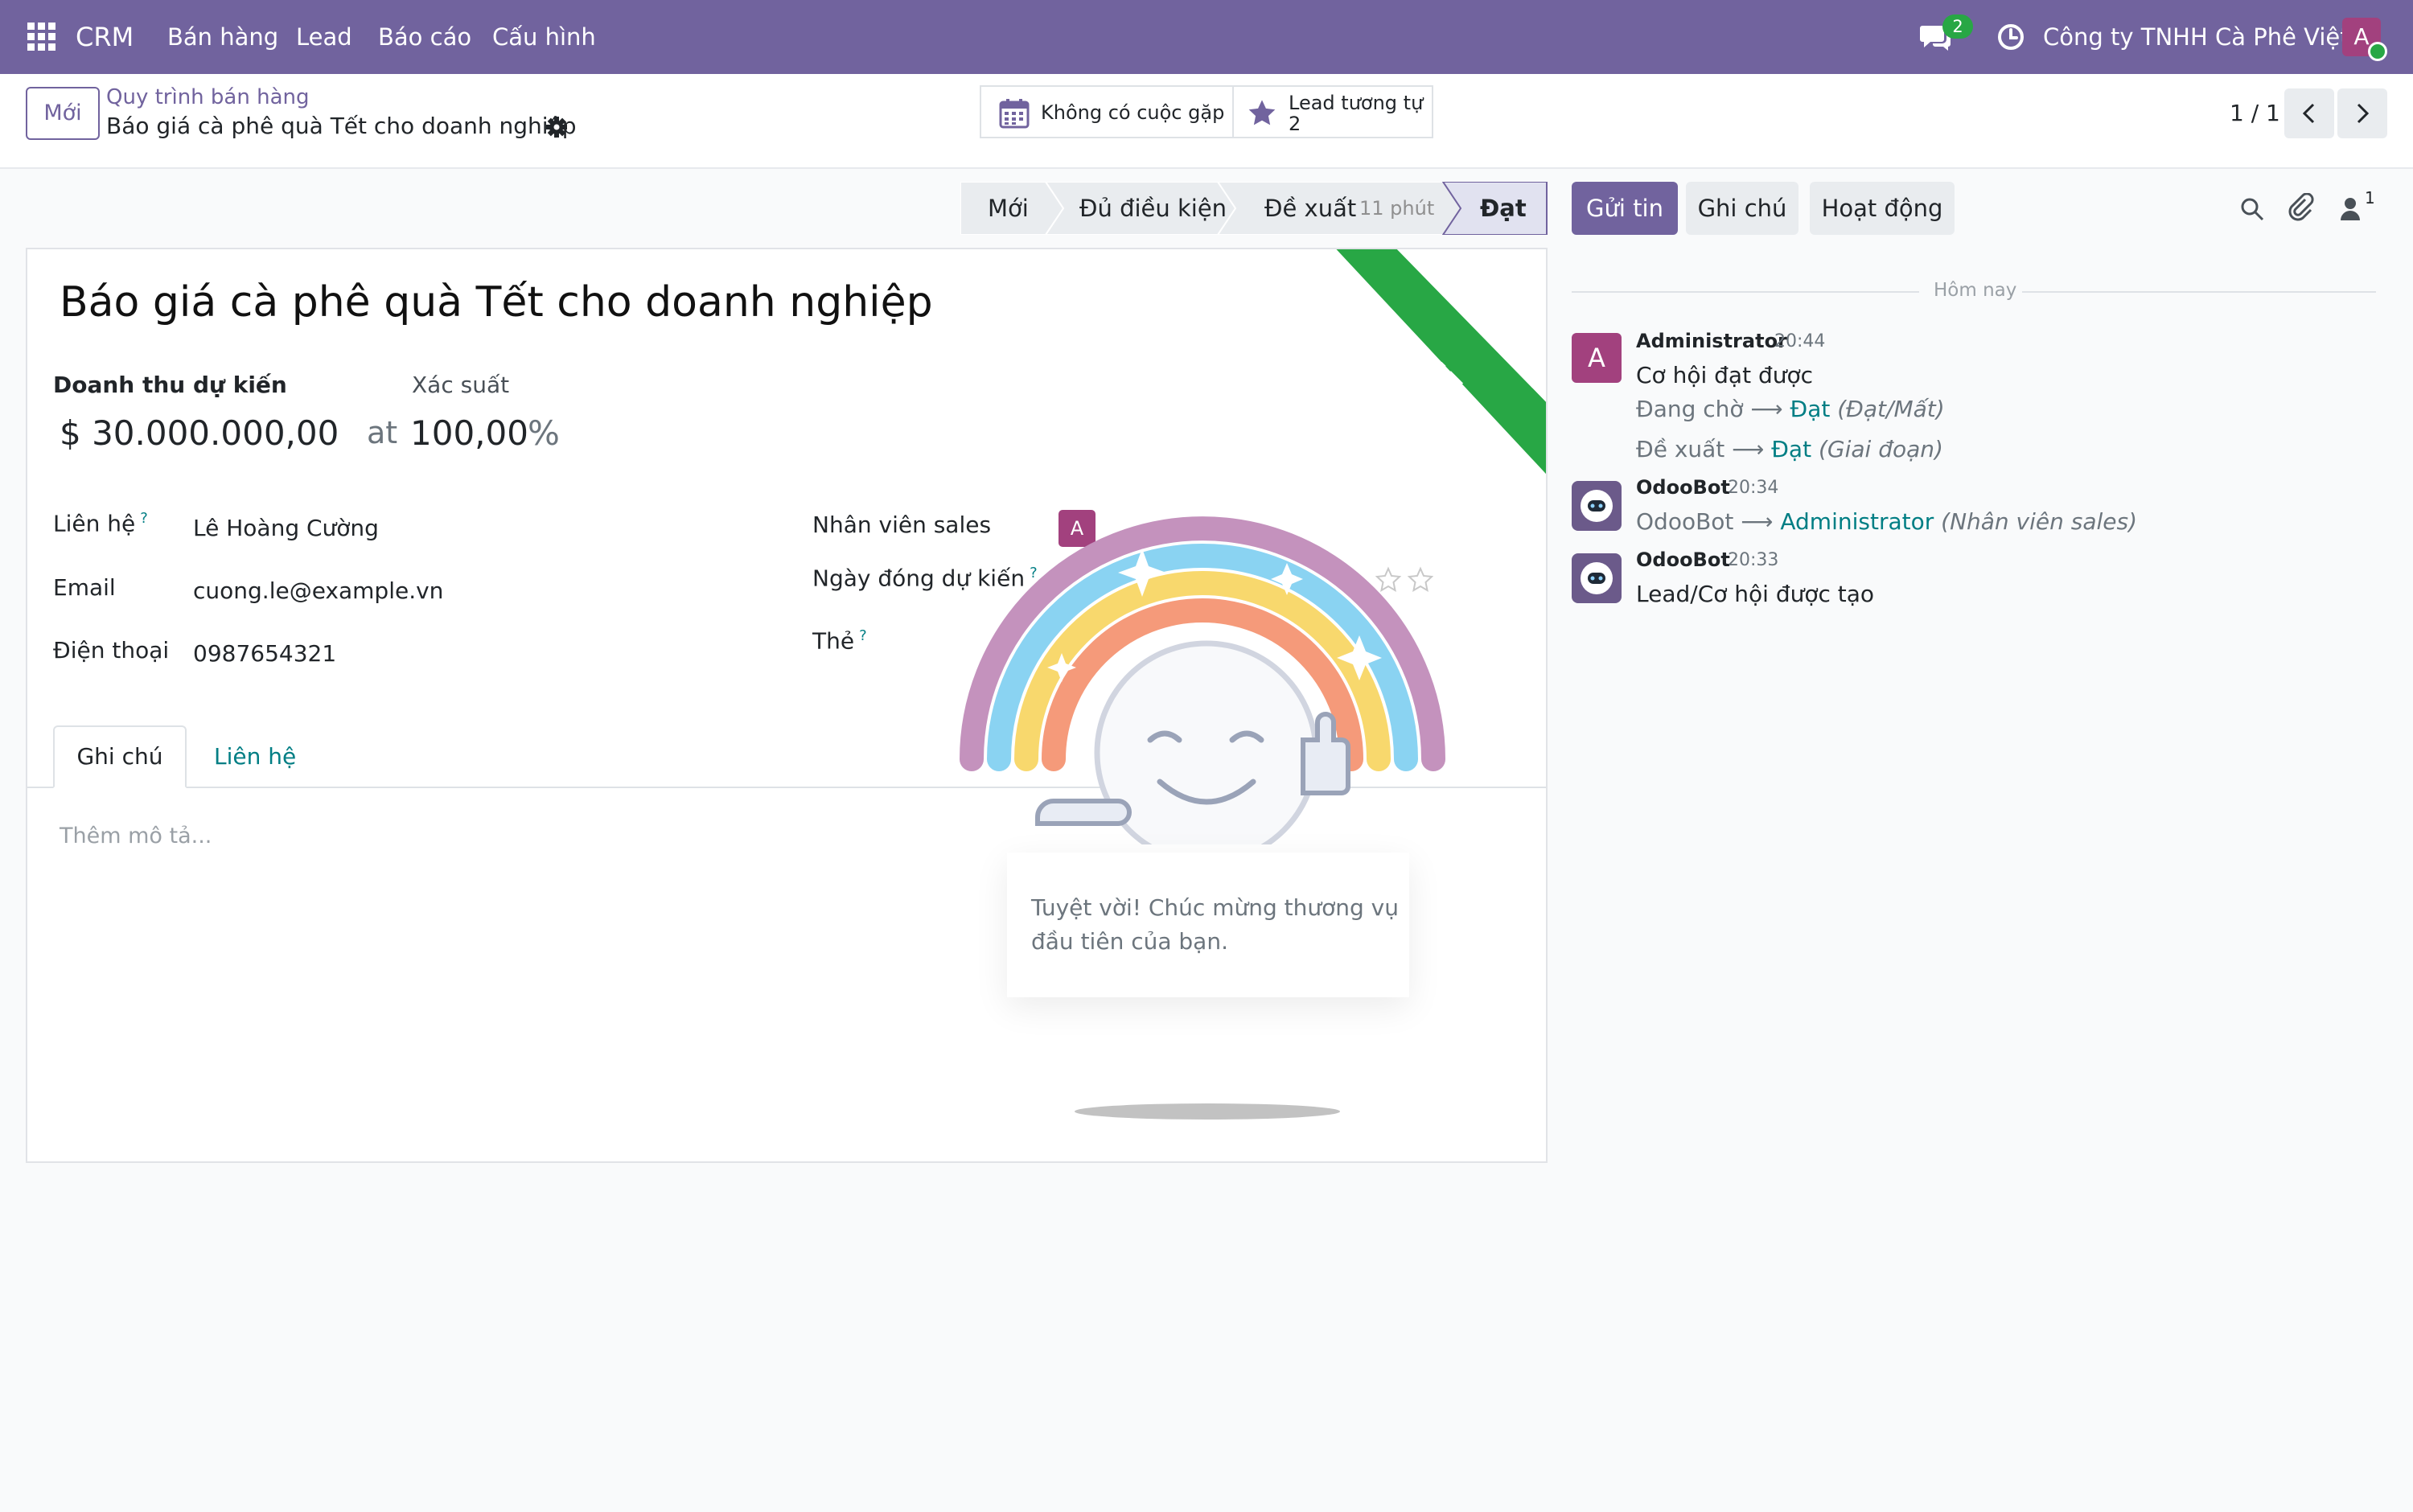  Describe the element at coordinates (1712, 341) in the screenshot. I see `message-author: Administrator` at that location.